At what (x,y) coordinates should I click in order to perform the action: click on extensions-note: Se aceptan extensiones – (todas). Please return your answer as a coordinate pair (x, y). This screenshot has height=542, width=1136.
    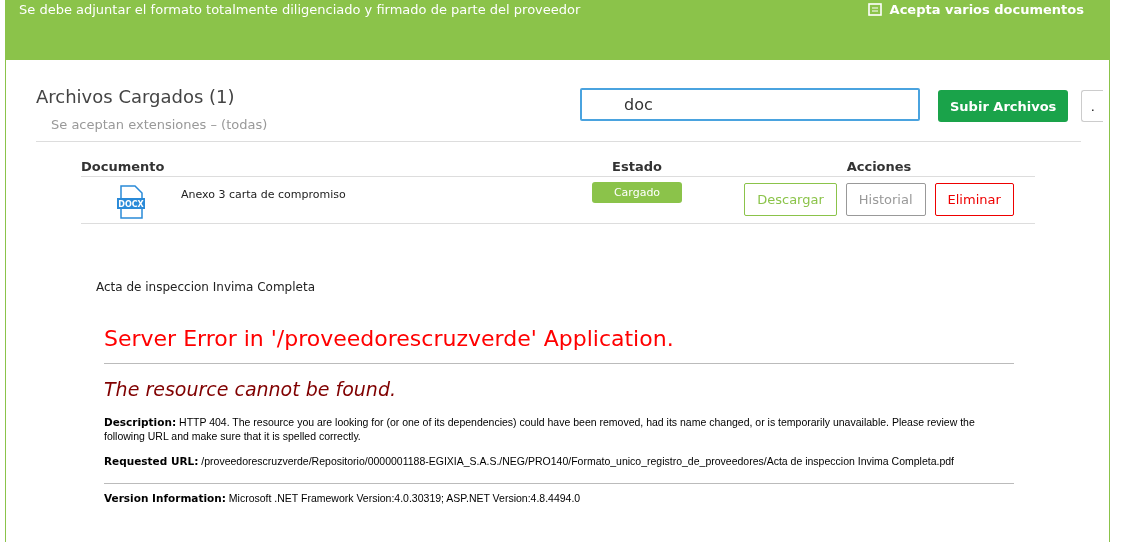
    Looking at the image, I should click on (160, 124).